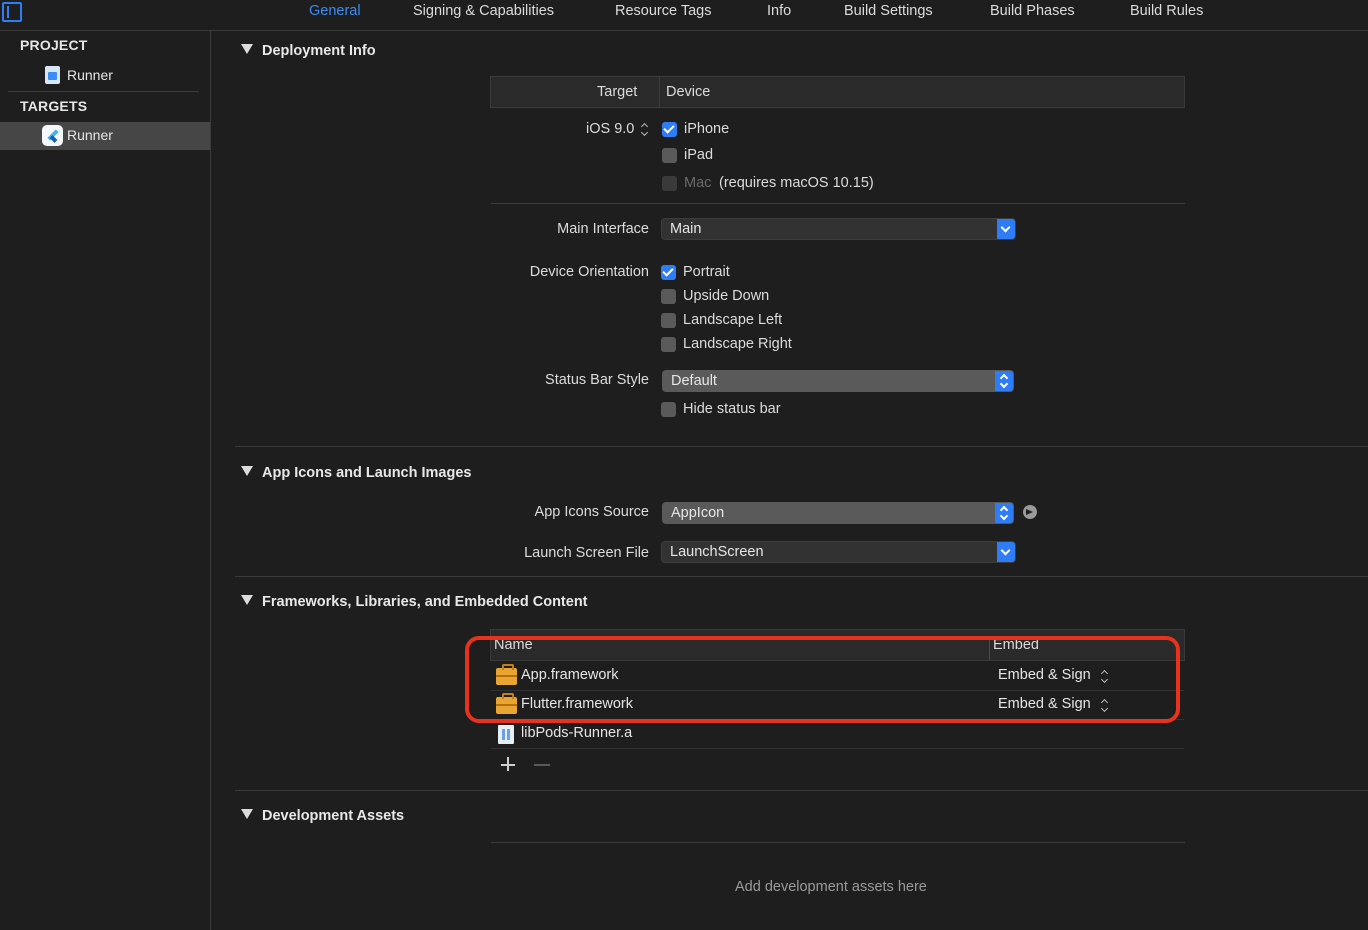  Describe the element at coordinates (668, 409) in the screenshot. I see `hide-status-bar-checkbox` at that location.